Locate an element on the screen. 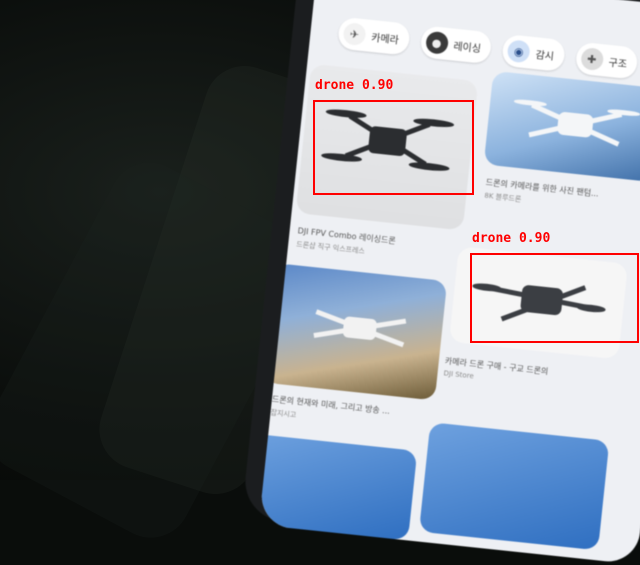 Image resolution: width=640 pixels, height=565 pixels. chip-label: 감시 is located at coordinates (544, 56).